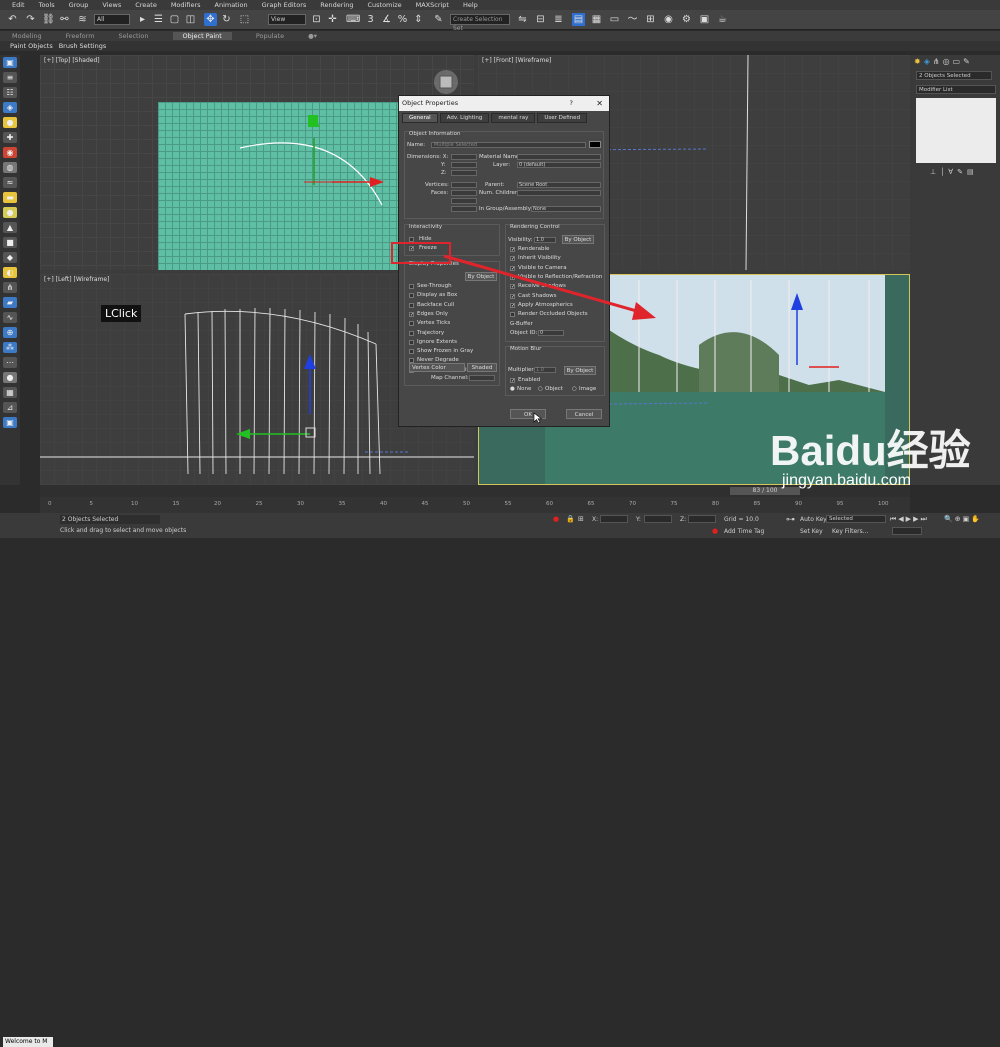 This screenshot has height=1047, width=1000. I want to click on ribbon-toggle-icon: ▭, so click(614, 19).